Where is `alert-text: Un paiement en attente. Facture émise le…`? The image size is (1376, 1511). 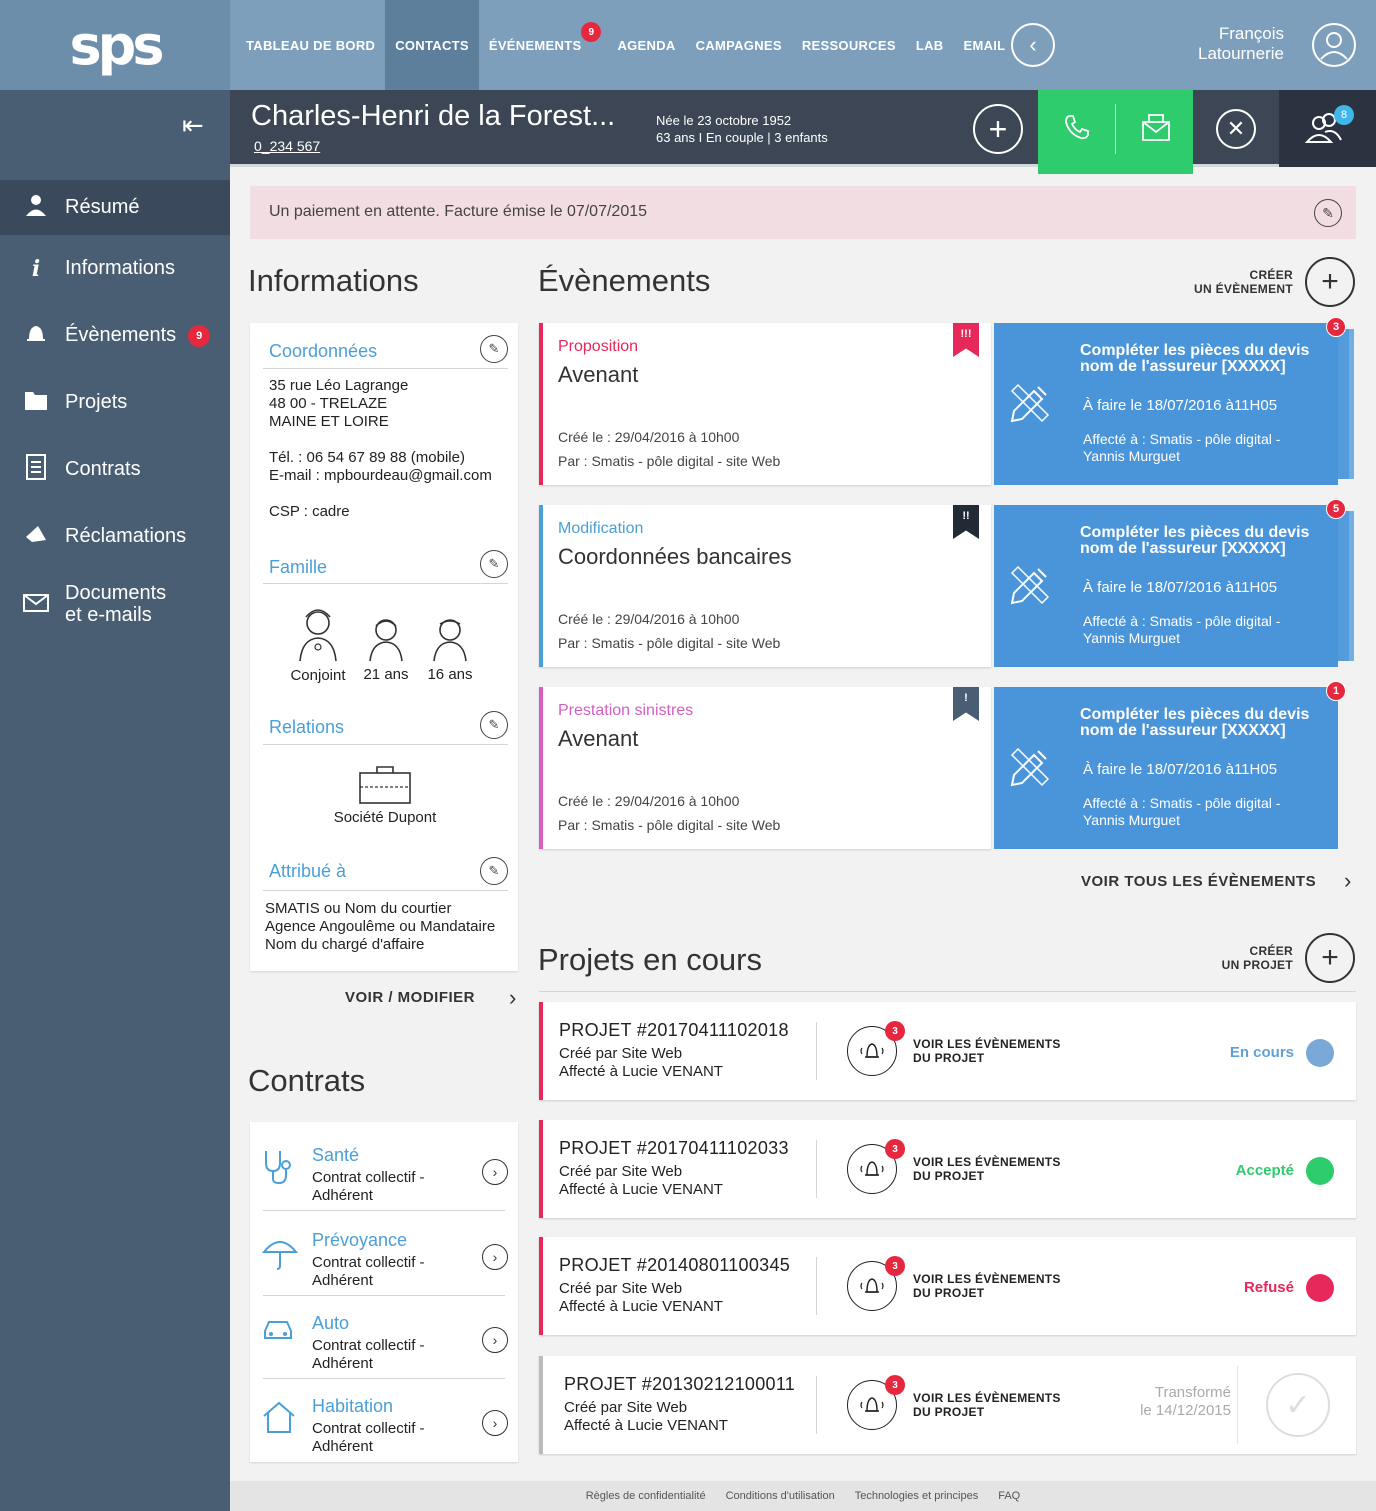
alert-text: Un paiement en attente. Facture émise le… is located at coordinates (458, 211).